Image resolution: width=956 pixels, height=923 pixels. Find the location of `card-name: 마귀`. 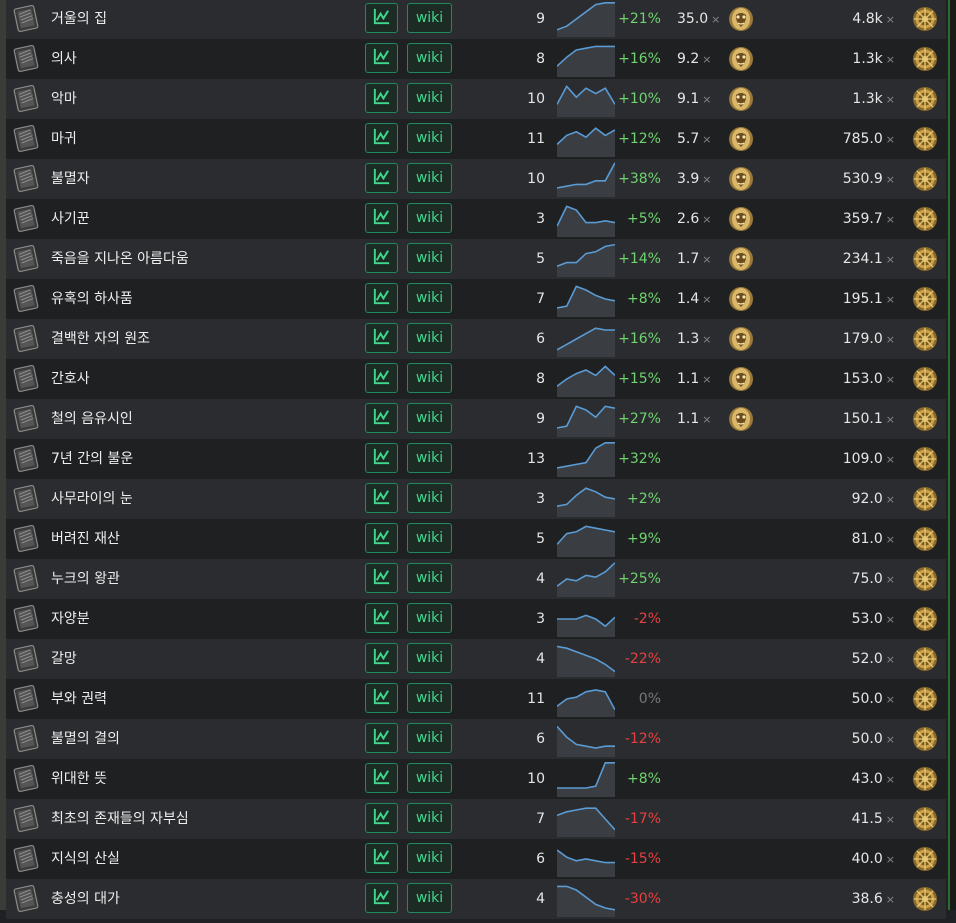

card-name: 마귀 is located at coordinates (64, 139).